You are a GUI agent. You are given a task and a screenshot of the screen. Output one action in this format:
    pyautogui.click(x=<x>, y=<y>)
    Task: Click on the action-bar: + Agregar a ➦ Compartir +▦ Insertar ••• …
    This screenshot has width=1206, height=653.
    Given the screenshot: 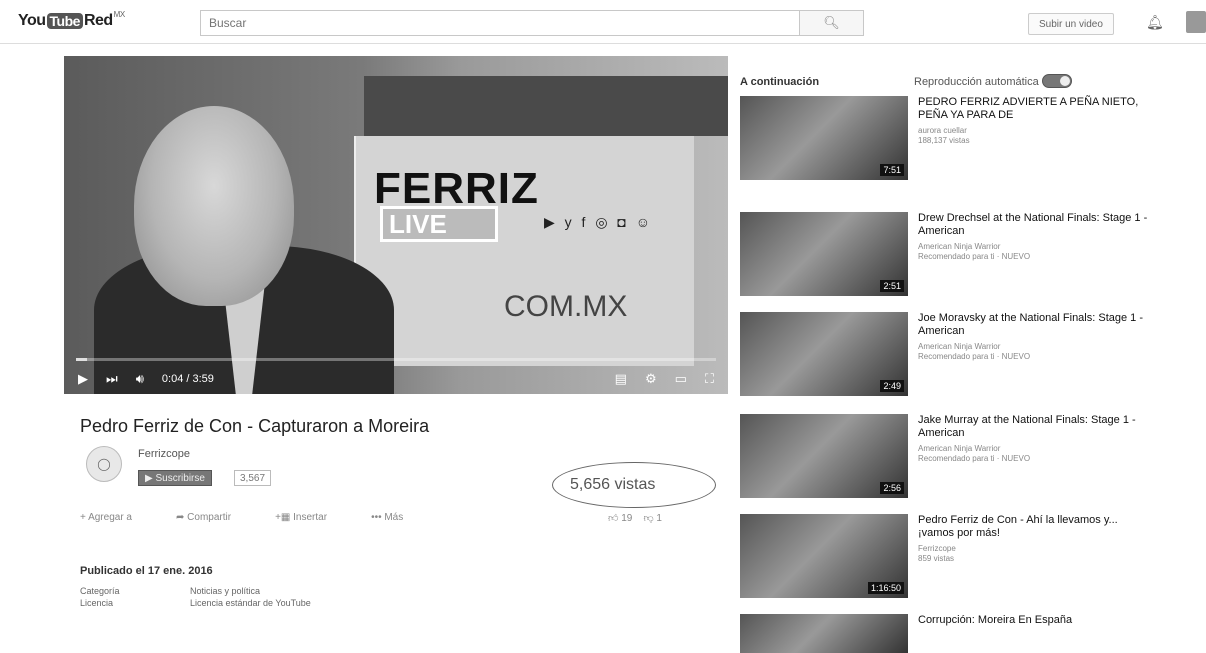 What is the action you would take?
    pyautogui.click(x=263, y=517)
    